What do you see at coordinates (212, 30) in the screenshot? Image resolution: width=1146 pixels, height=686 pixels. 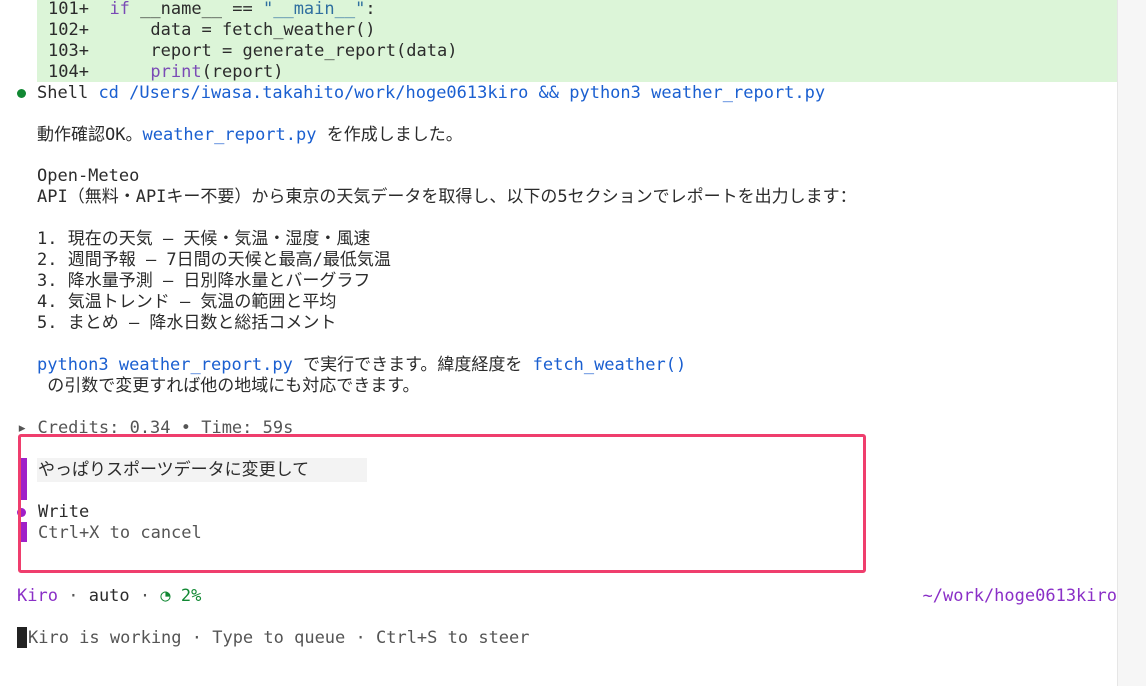 I see `diff-line: 102+ data = fetch_weather()` at bounding box center [212, 30].